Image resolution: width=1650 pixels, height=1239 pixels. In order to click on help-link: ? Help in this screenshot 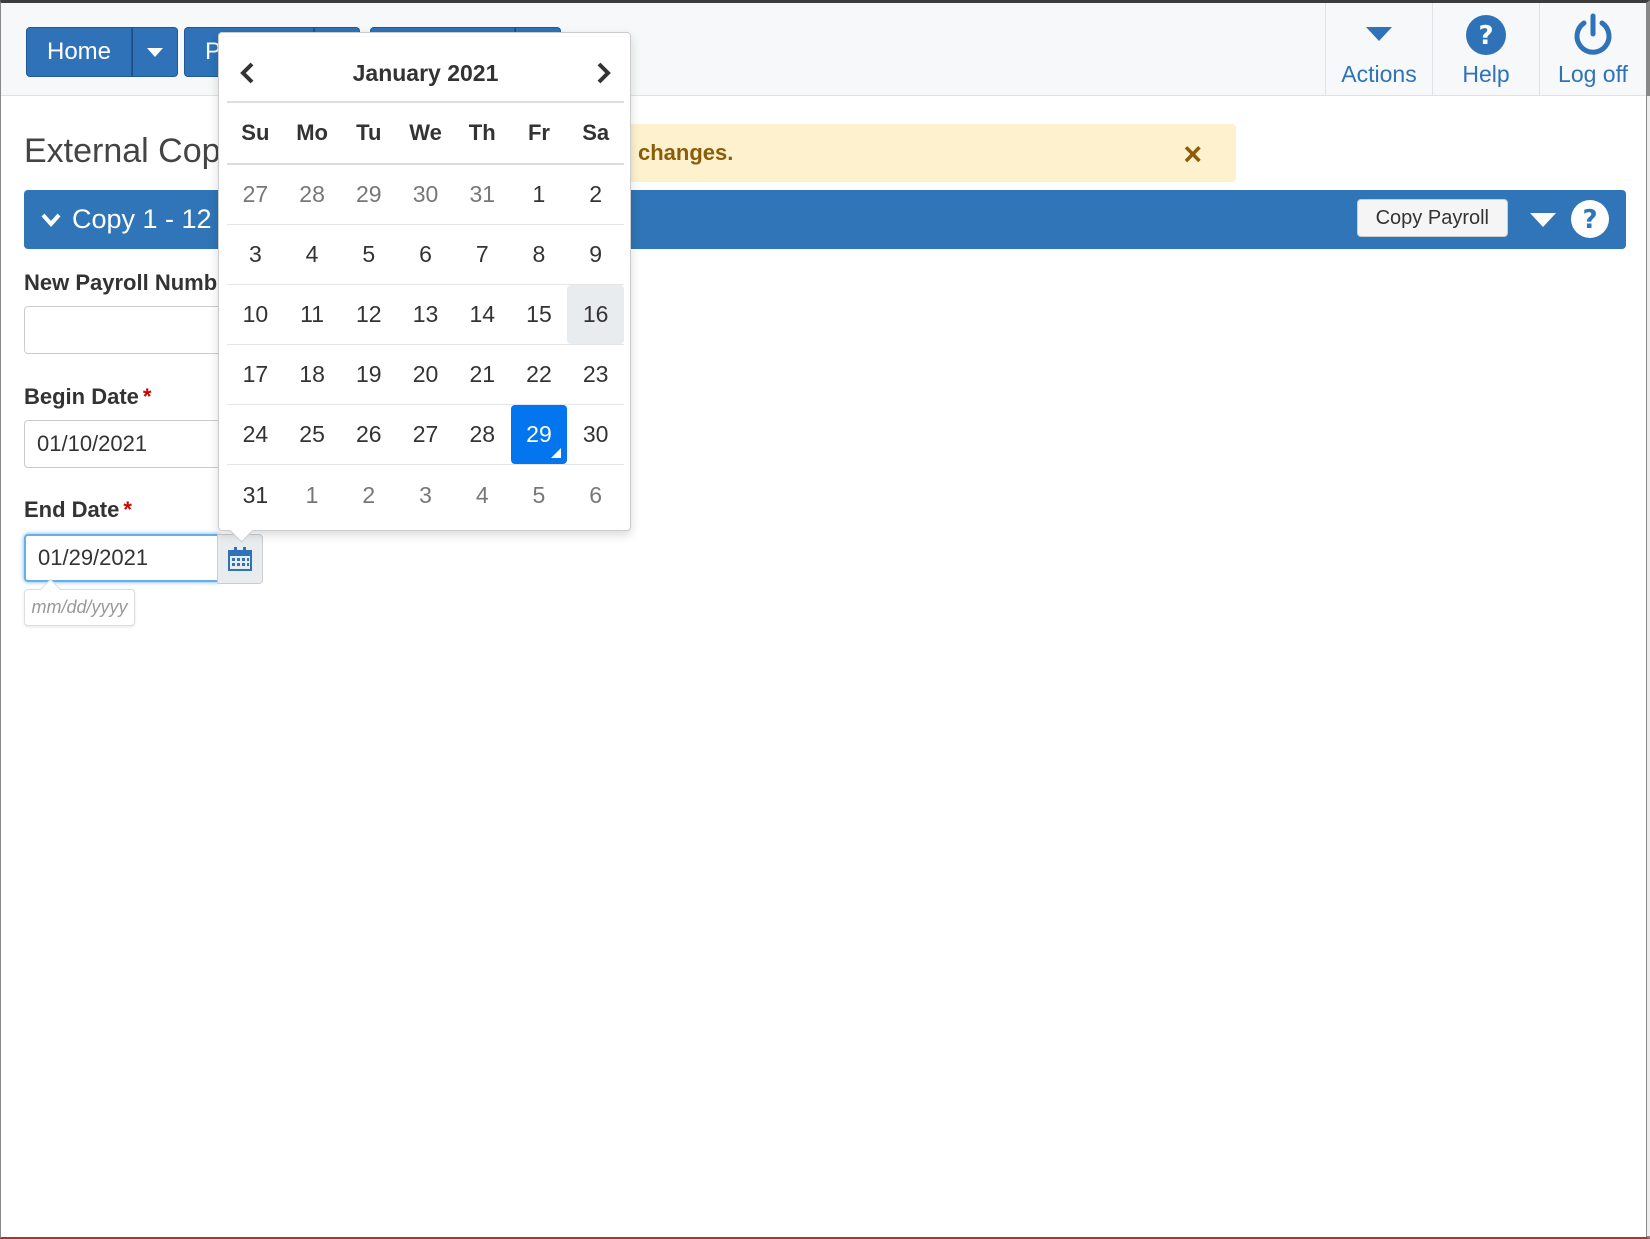, I will do `click(1485, 49)`.